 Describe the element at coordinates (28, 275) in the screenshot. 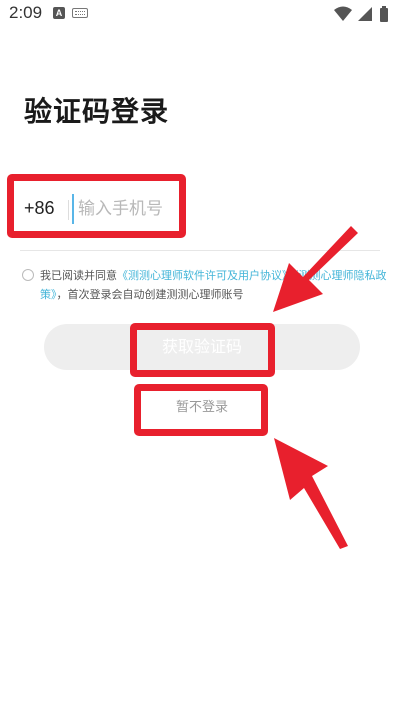

I see `agreement-checkbox` at that location.